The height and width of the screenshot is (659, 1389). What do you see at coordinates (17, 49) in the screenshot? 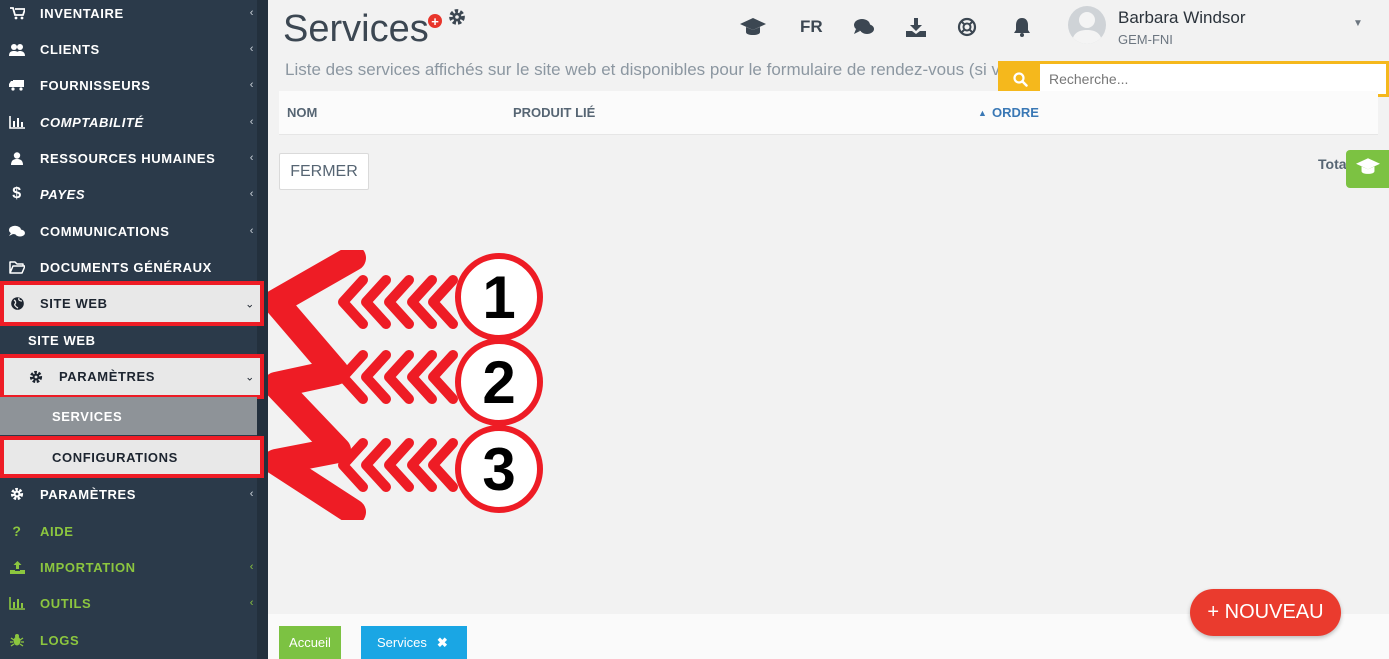
I see `users-icon` at bounding box center [17, 49].